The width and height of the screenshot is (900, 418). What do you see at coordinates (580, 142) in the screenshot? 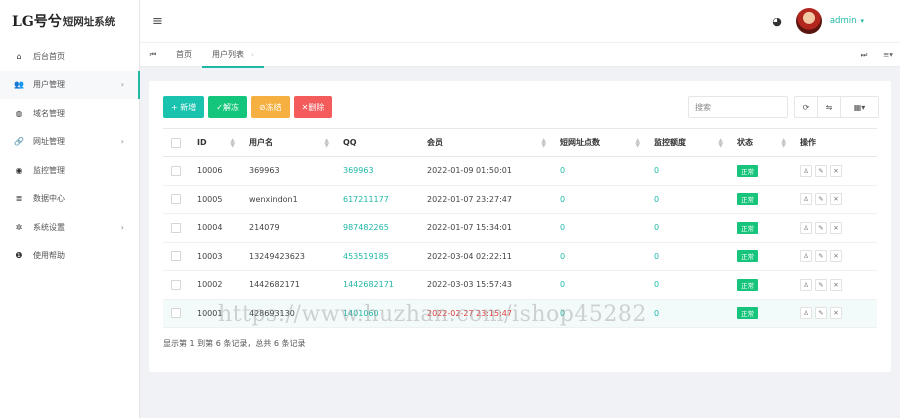
I see `column-header-label: 短网址点数` at bounding box center [580, 142].